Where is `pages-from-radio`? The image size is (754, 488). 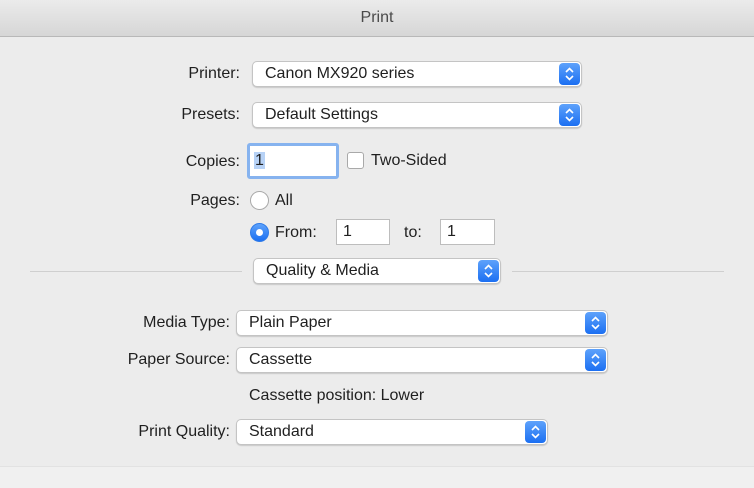
pages-from-radio is located at coordinates (259, 232).